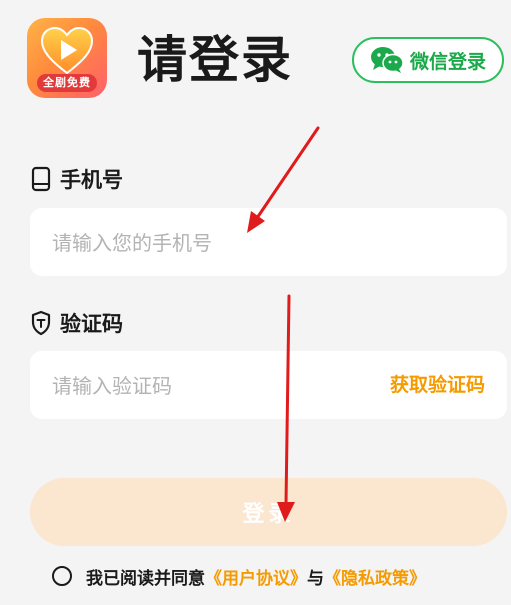 The image size is (511, 605). I want to click on user-agreement-link: 《用户协议》, so click(256, 576).